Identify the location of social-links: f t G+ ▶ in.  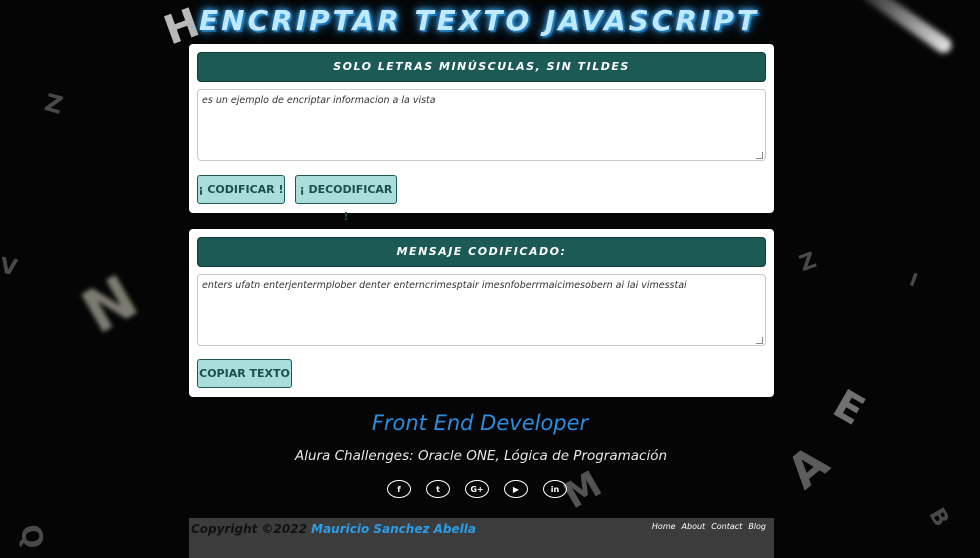
(477, 489).